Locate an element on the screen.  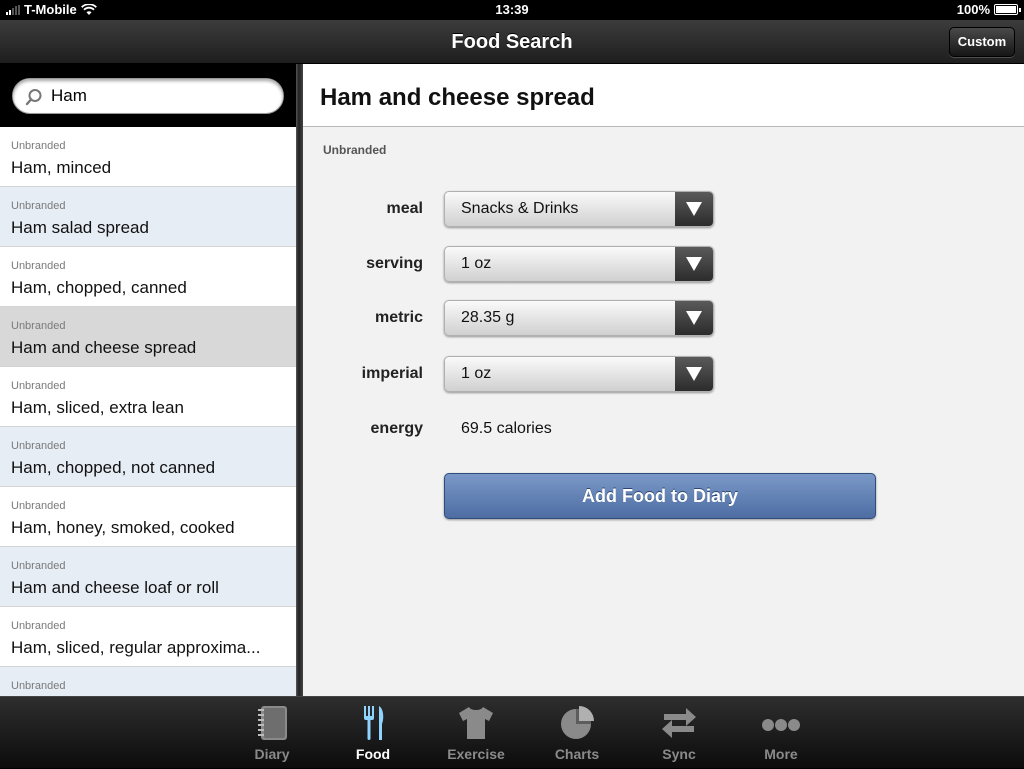
imperial-select: 1 oz is located at coordinates (579, 374).